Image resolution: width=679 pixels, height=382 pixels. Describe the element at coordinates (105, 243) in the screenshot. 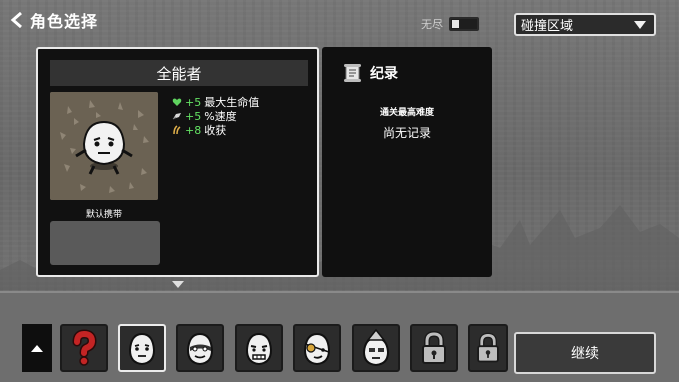

I see `default-item-slot` at that location.